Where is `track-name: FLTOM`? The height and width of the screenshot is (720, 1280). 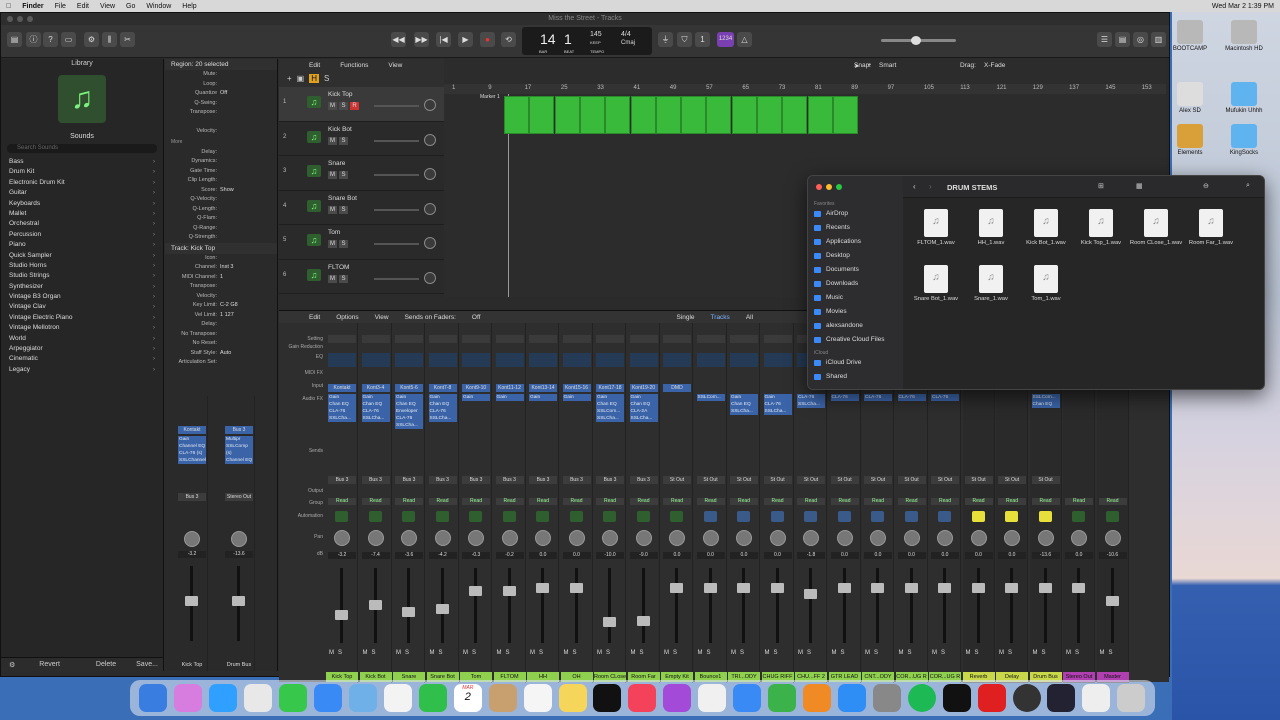 track-name: FLTOM is located at coordinates (338, 267).